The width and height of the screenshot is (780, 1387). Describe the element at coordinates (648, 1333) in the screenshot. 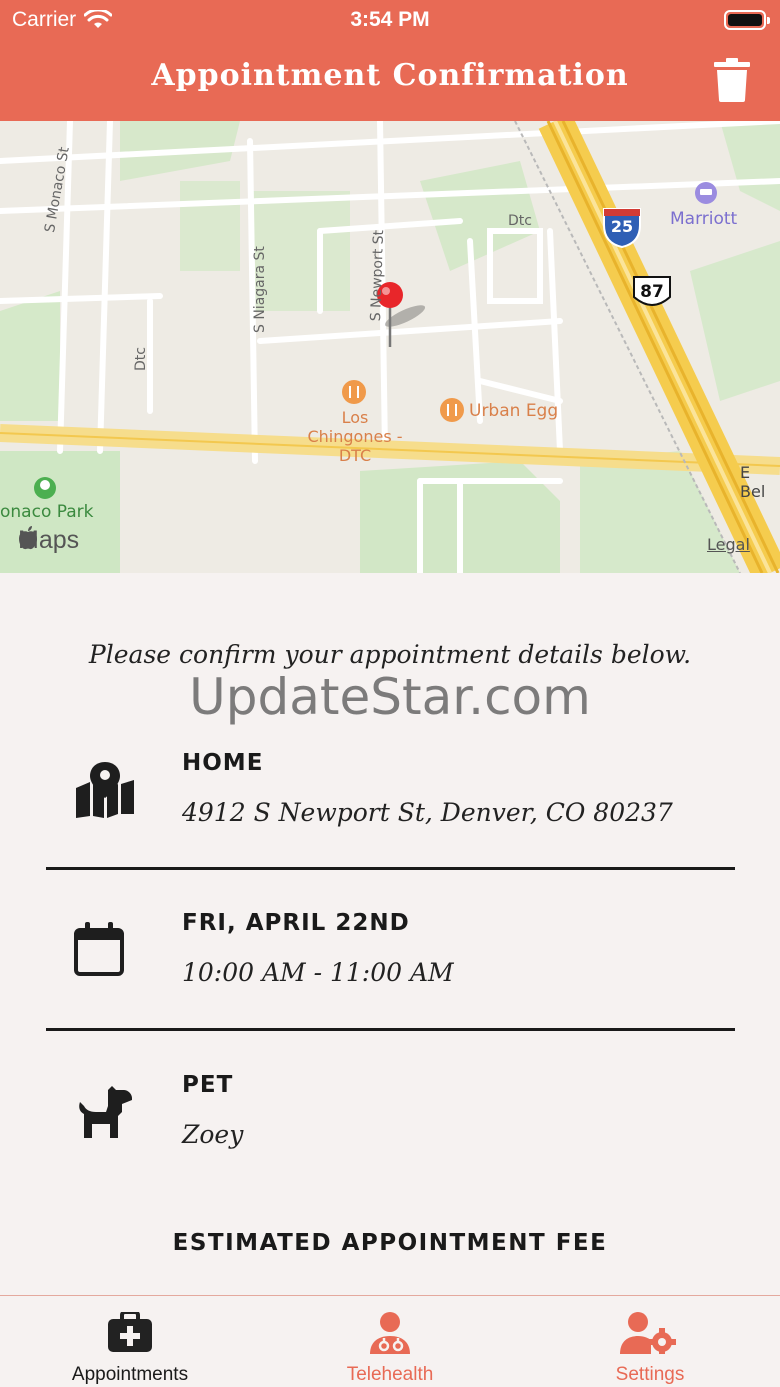

I see `user-gear-icon` at that location.